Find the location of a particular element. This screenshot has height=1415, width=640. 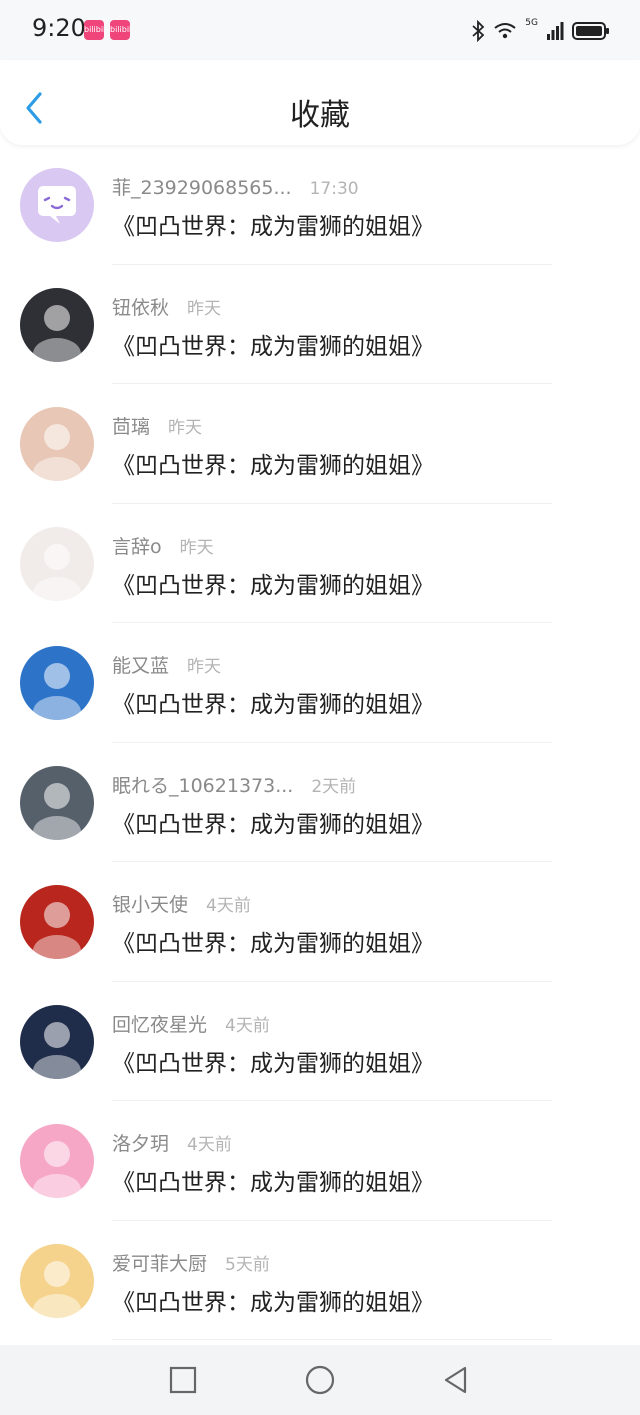

triangle-back-icon is located at coordinates (456, 1380).